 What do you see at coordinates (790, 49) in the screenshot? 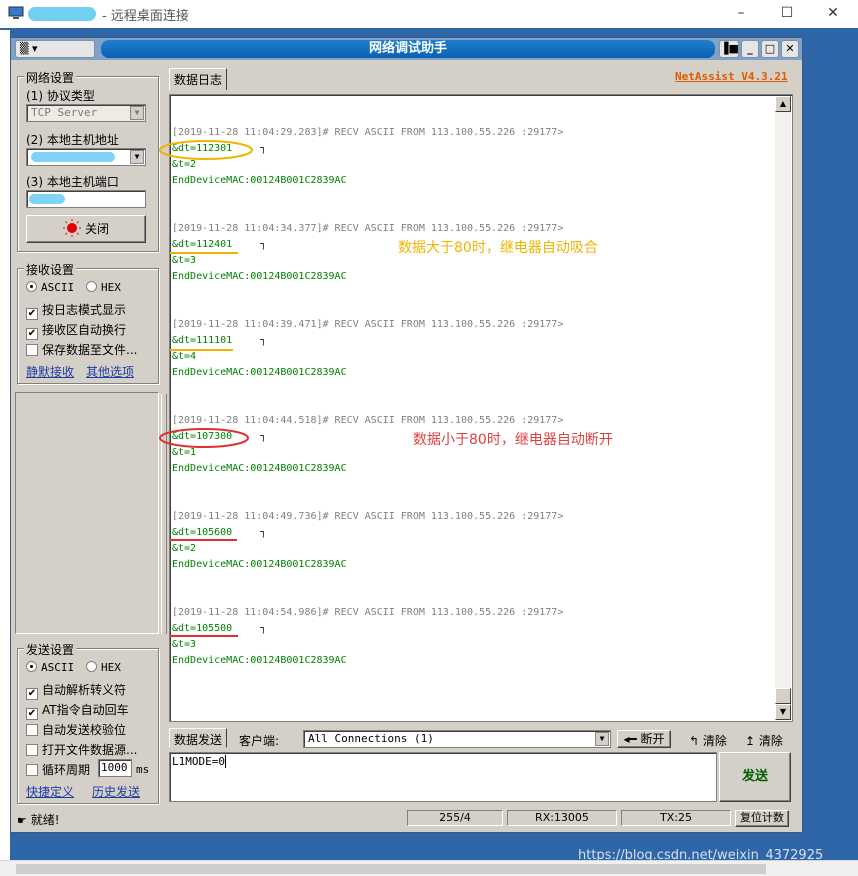
I see `app-close-button: ✕` at bounding box center [790, 49].